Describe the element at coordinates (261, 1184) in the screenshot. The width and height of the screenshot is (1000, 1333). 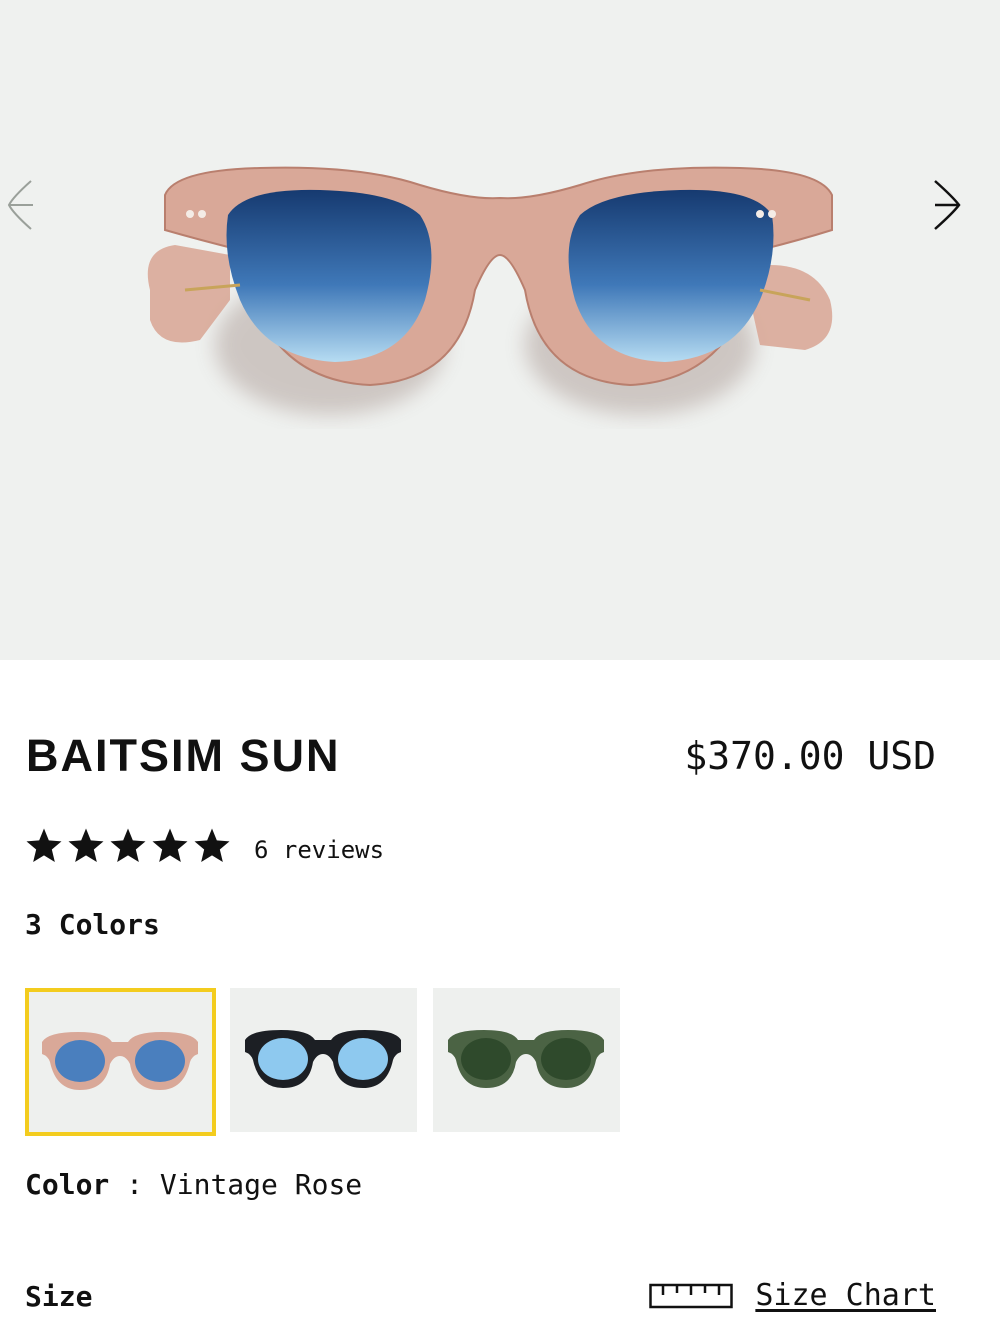
I see `selected-color-value: Vintage Rose` at that location.